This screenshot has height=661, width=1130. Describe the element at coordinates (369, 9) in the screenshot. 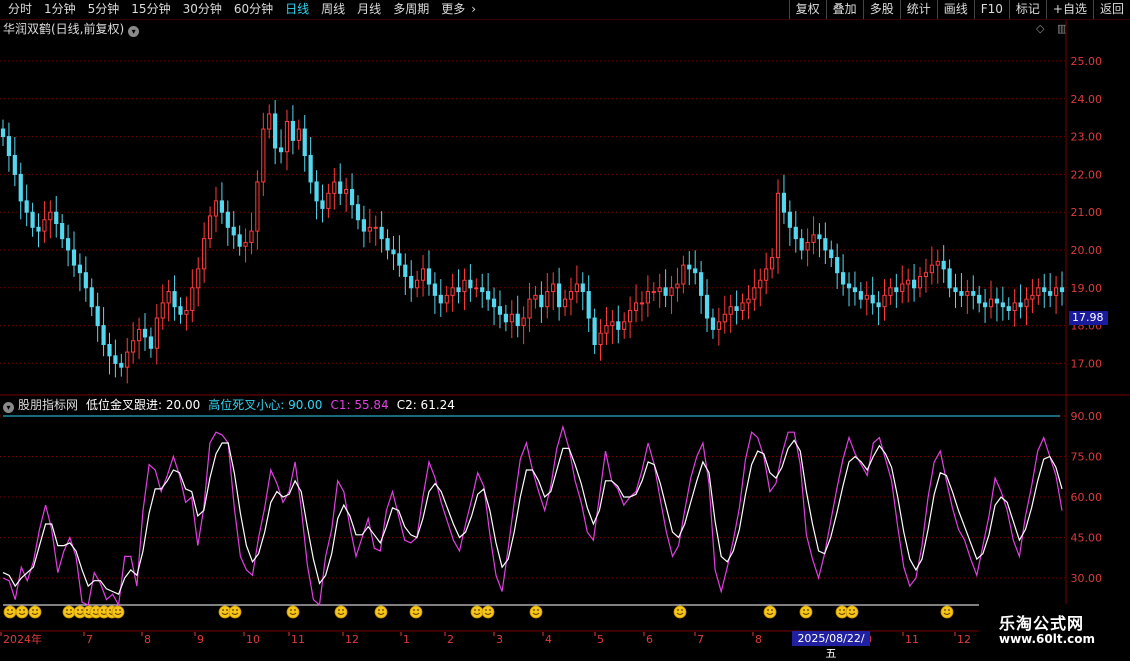

I see `period-tab-8: 月线` at that location.